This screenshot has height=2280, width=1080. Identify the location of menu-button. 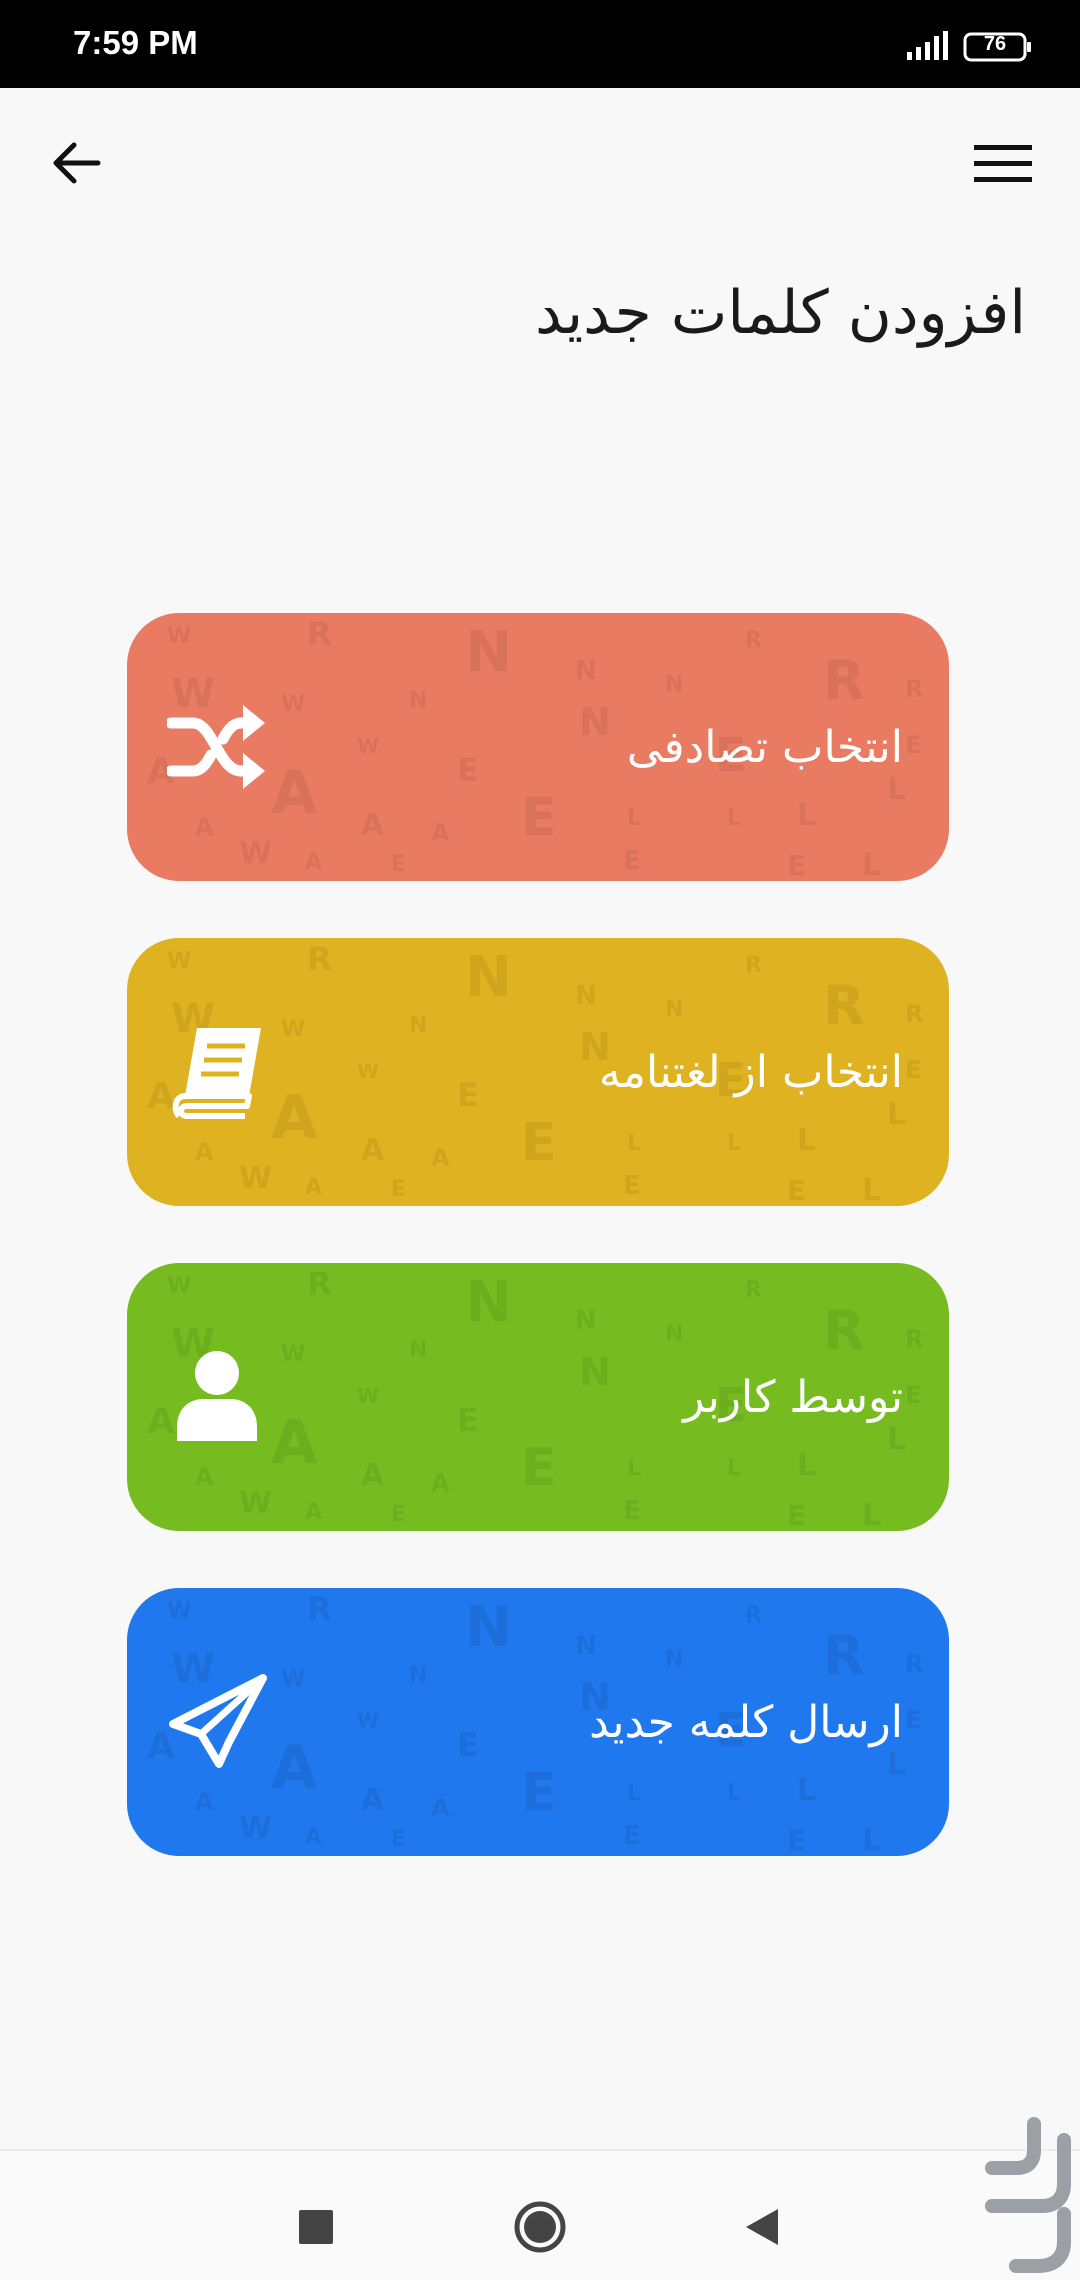
(1003, 163).